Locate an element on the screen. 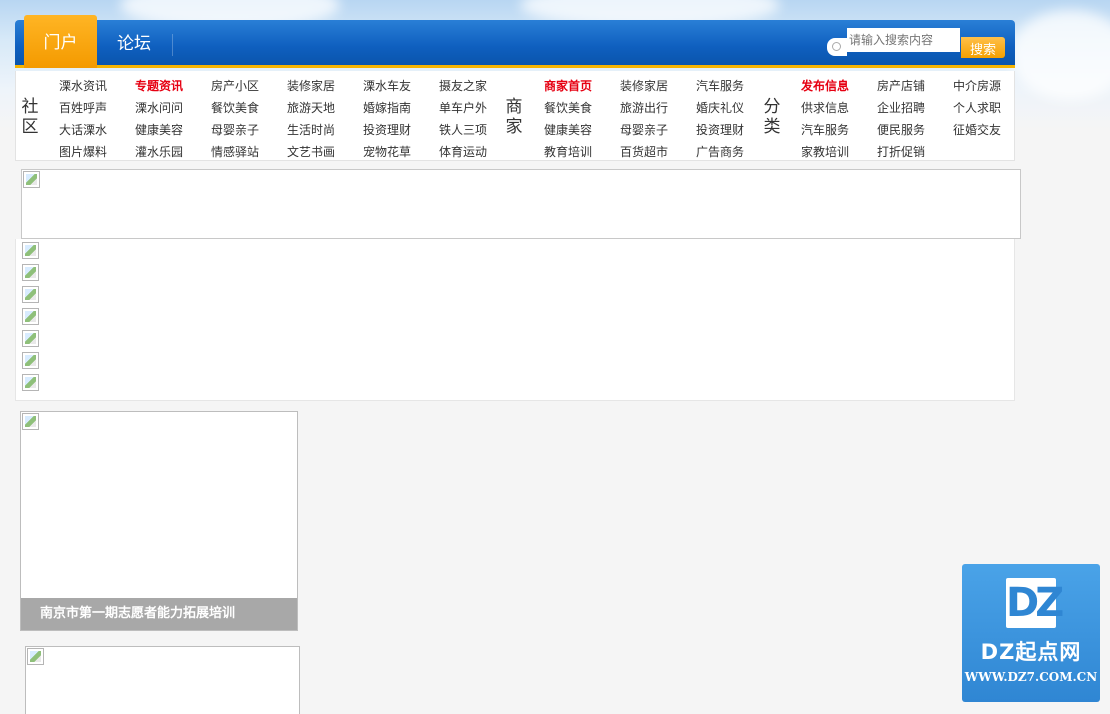 The width and height of the screenshot is (1110, 714). category-link: 商家首页 is located at coordinates (568, 86).